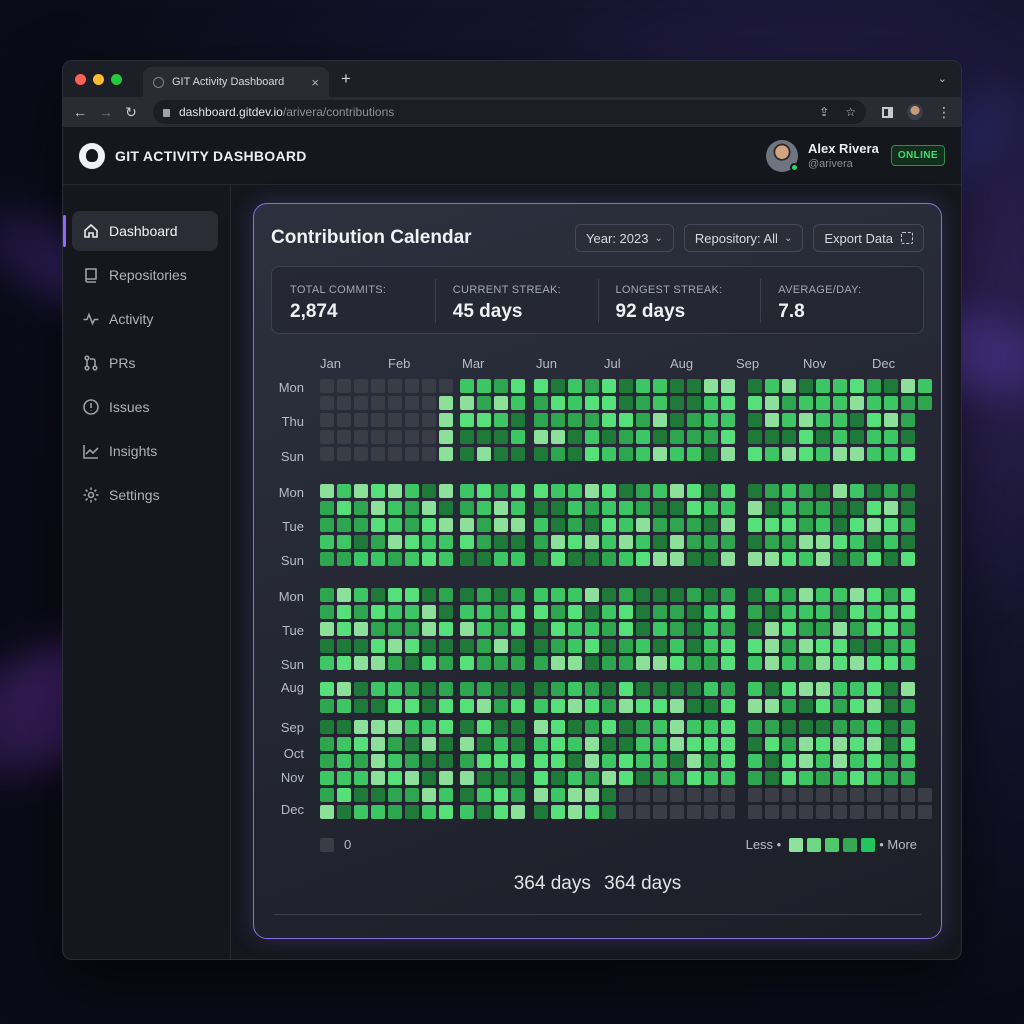 Image resolution: width=1024 pixels, height=1024 pixels. What do you see at coordinates (868, 238) in the screenshot?
I see `export-data-button: Export Data` at bounding box center [868, 238].